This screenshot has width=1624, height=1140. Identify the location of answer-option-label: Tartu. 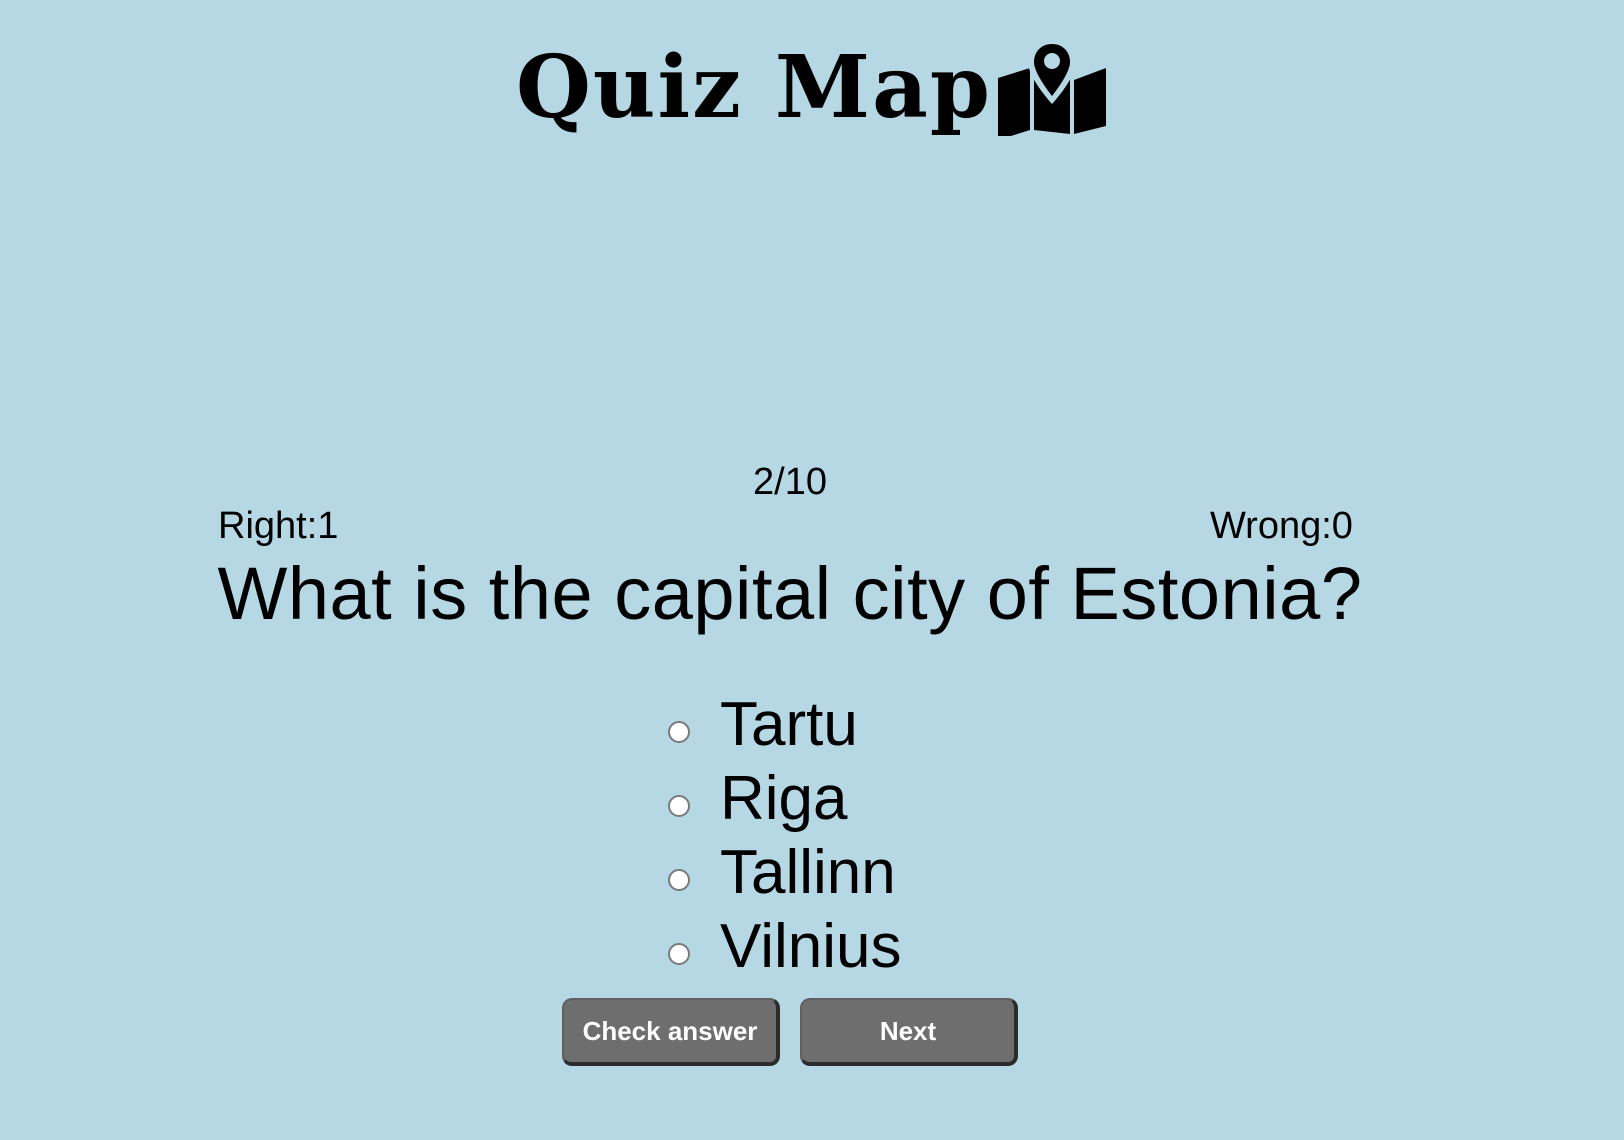
(789, 724).